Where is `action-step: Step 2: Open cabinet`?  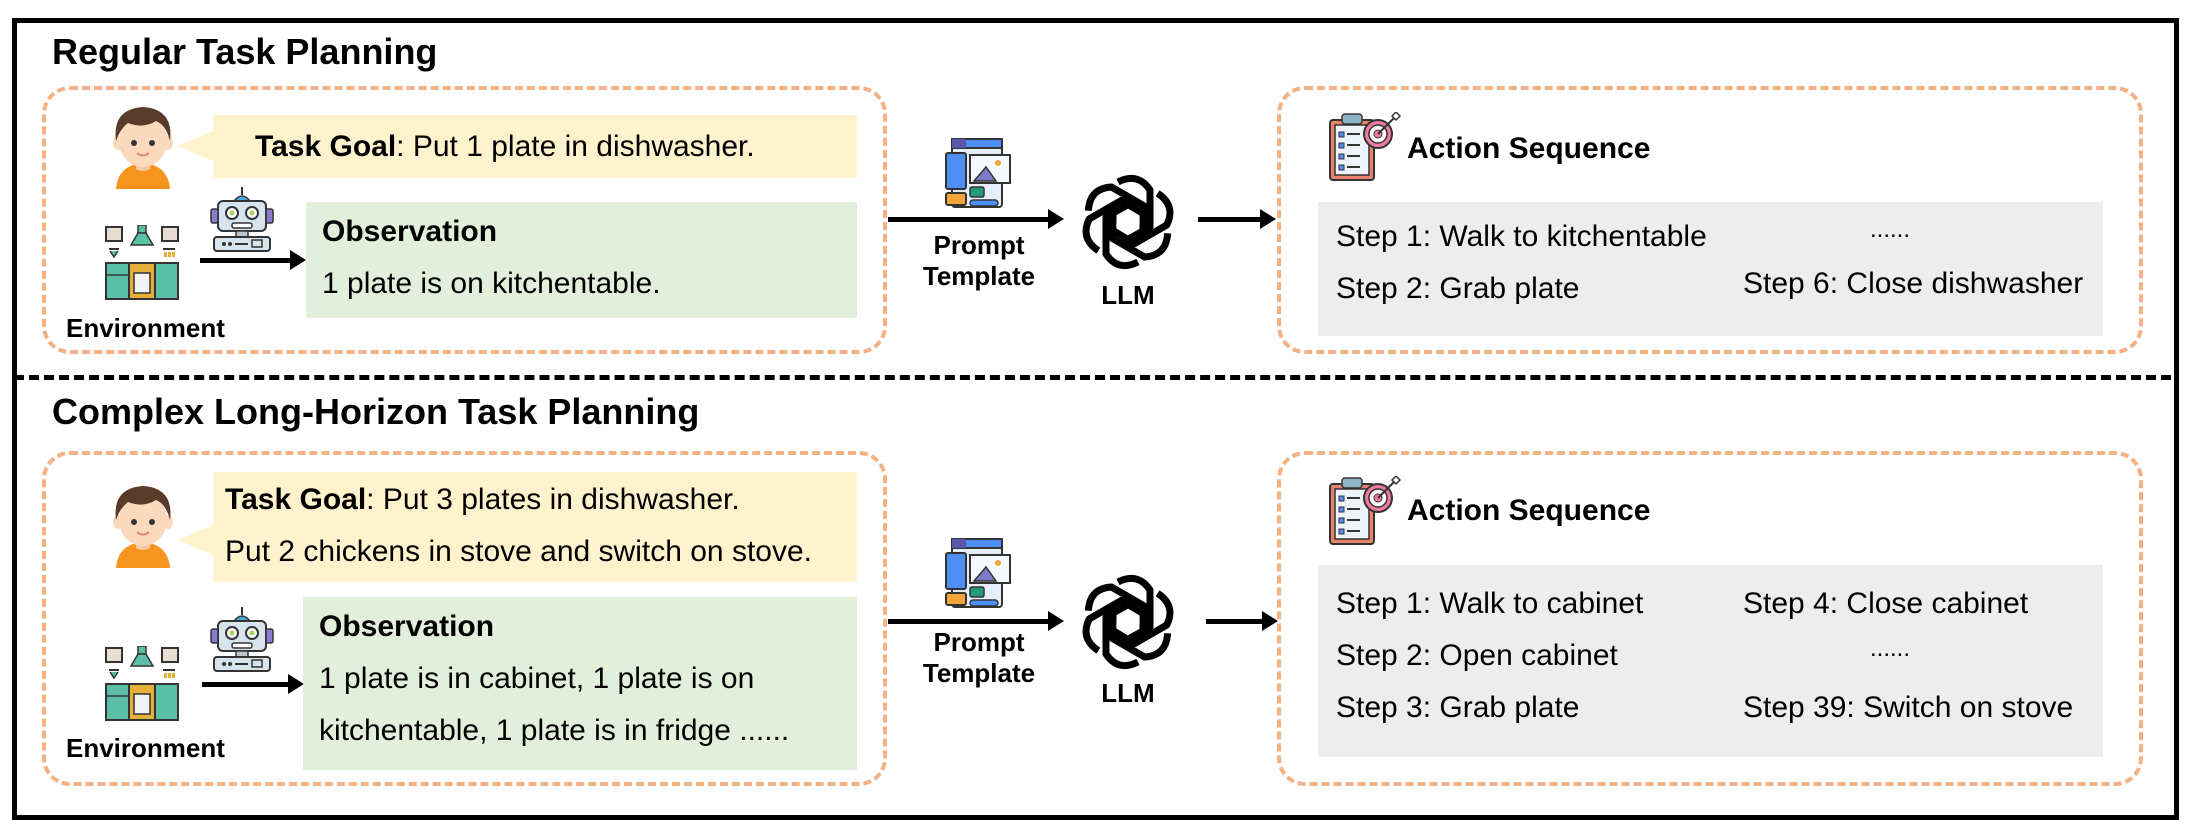 action-step: Step 2: Open cabinet is located at coordinates (1477, 655).